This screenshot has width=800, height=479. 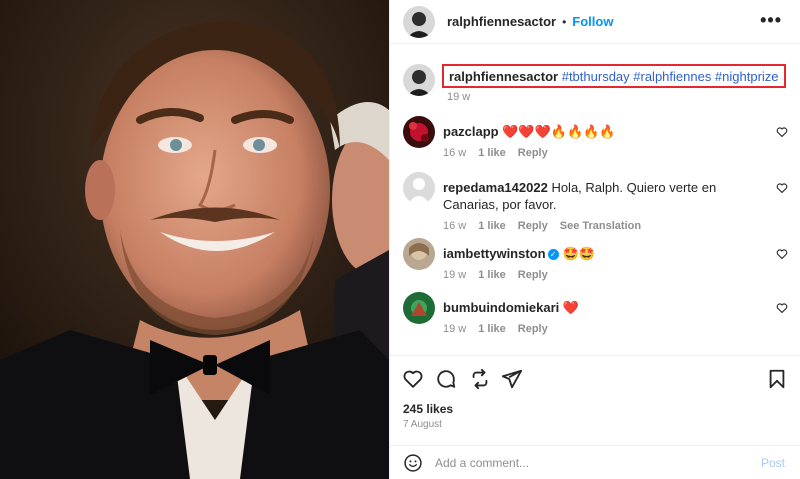 What do you see at coordinates (553, 255) in the screenshot?
I see `verified-badge-icon: ✓` at bounding box center [553, 255].